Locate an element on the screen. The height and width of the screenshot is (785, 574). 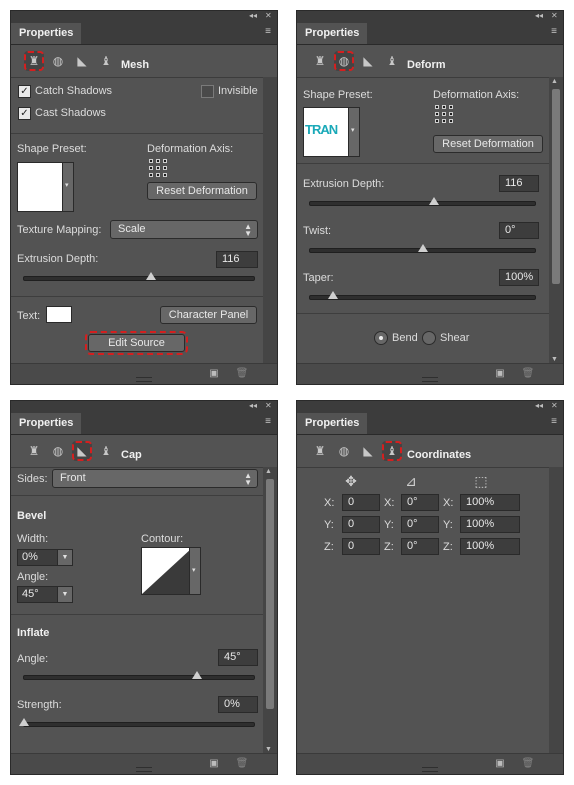
bevel-angle-input: 45° ▼ is located at coordinates (45, 594).